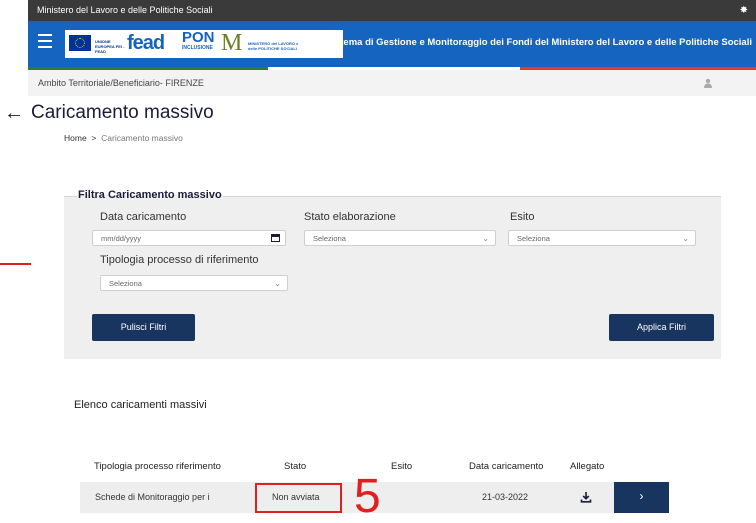 The width and height of the screenshot is (756, 523). What do you see at coordinates (45, 41) in the screenshot?
I see `menu-icon` at bounding box center [45, 41].